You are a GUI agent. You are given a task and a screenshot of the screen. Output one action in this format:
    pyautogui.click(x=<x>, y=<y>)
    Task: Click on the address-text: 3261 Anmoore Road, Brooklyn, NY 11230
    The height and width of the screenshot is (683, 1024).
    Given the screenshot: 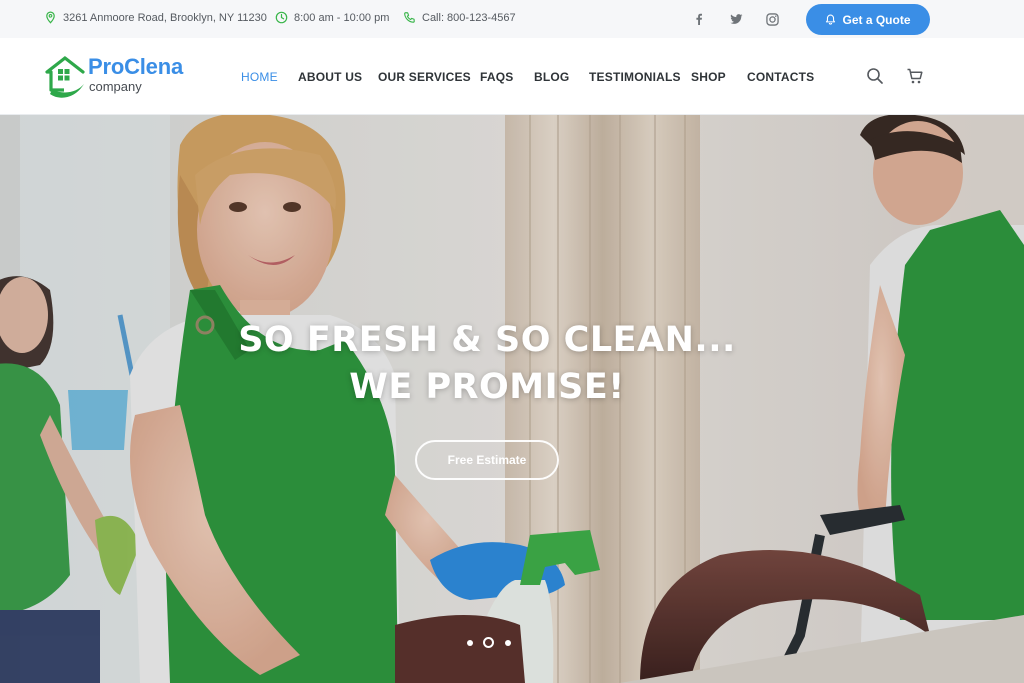 What is the action you would take?
    pyautogui.click(x=165, y=17)
    